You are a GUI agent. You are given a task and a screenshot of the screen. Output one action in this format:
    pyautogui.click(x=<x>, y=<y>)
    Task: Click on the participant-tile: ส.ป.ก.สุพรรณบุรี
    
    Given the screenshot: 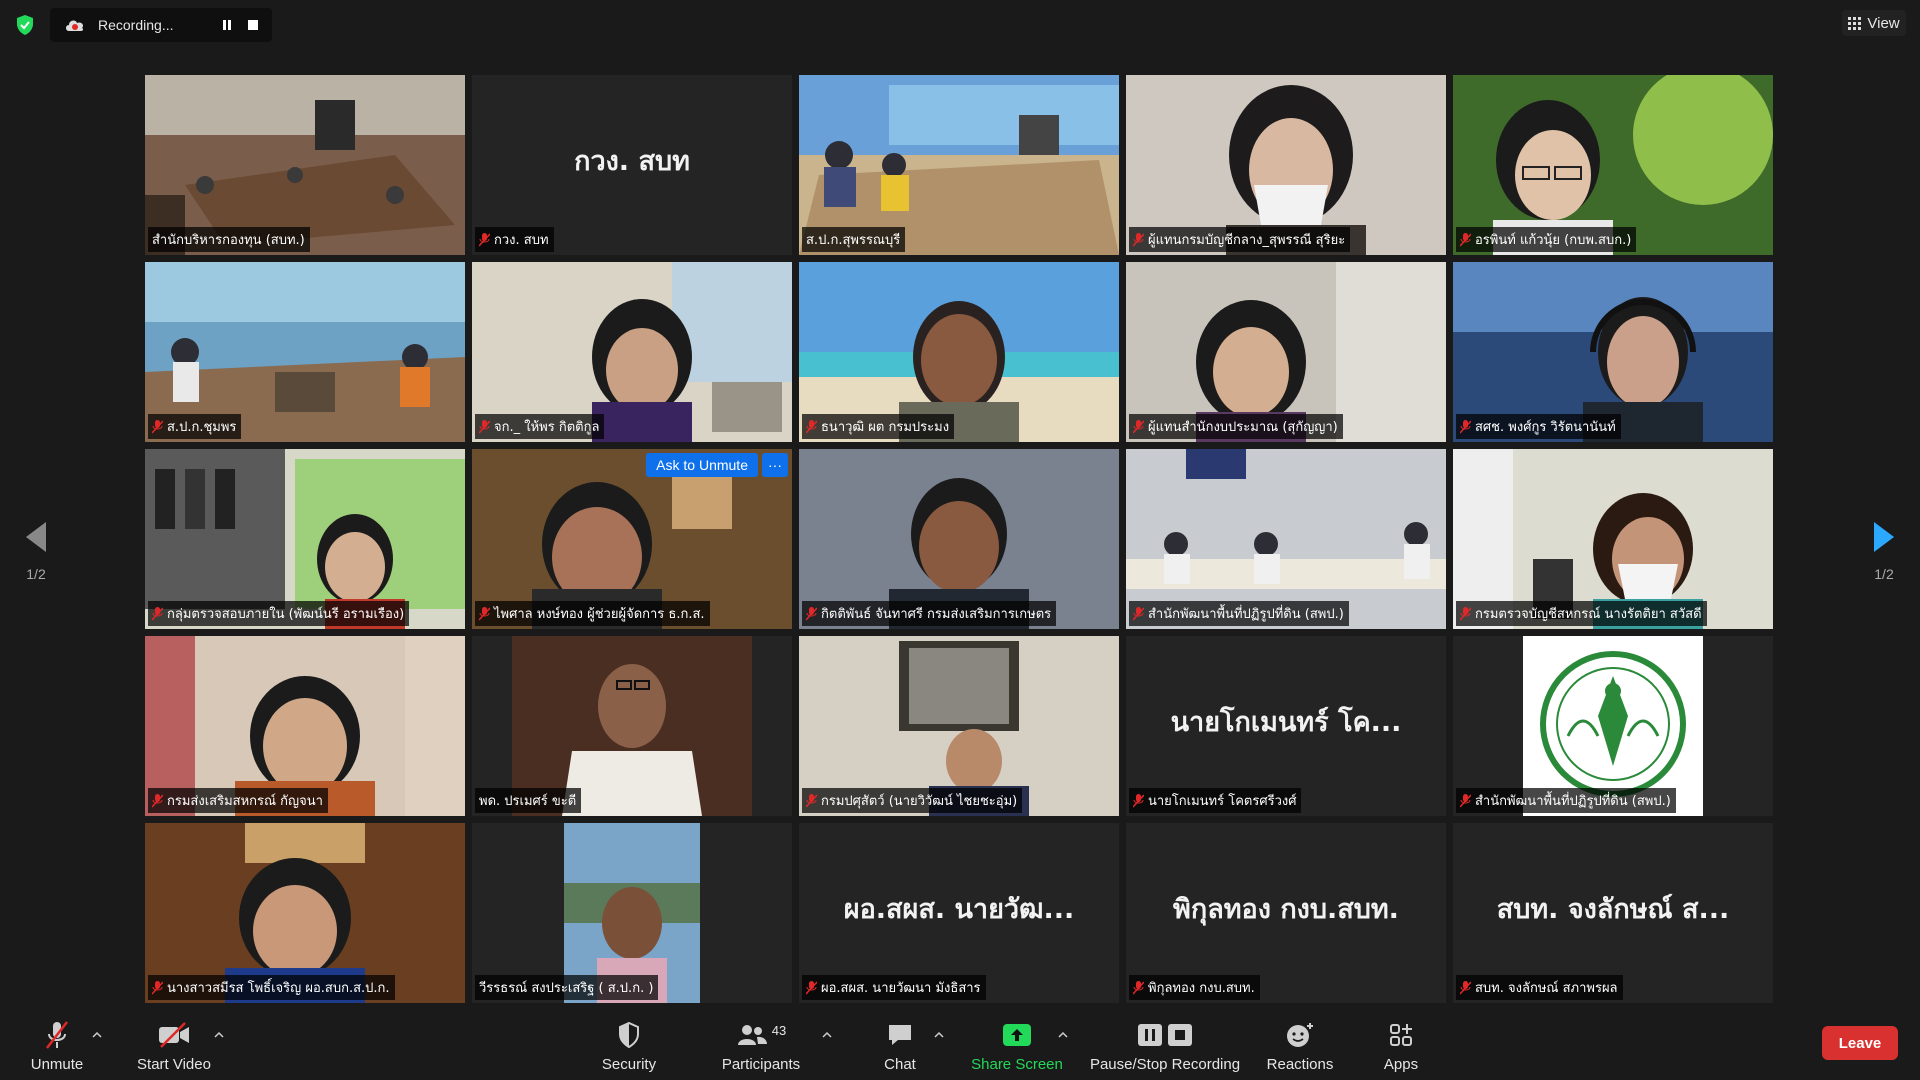 What is the action you would take?
    pyautogui.click(x=959, y=165)
    